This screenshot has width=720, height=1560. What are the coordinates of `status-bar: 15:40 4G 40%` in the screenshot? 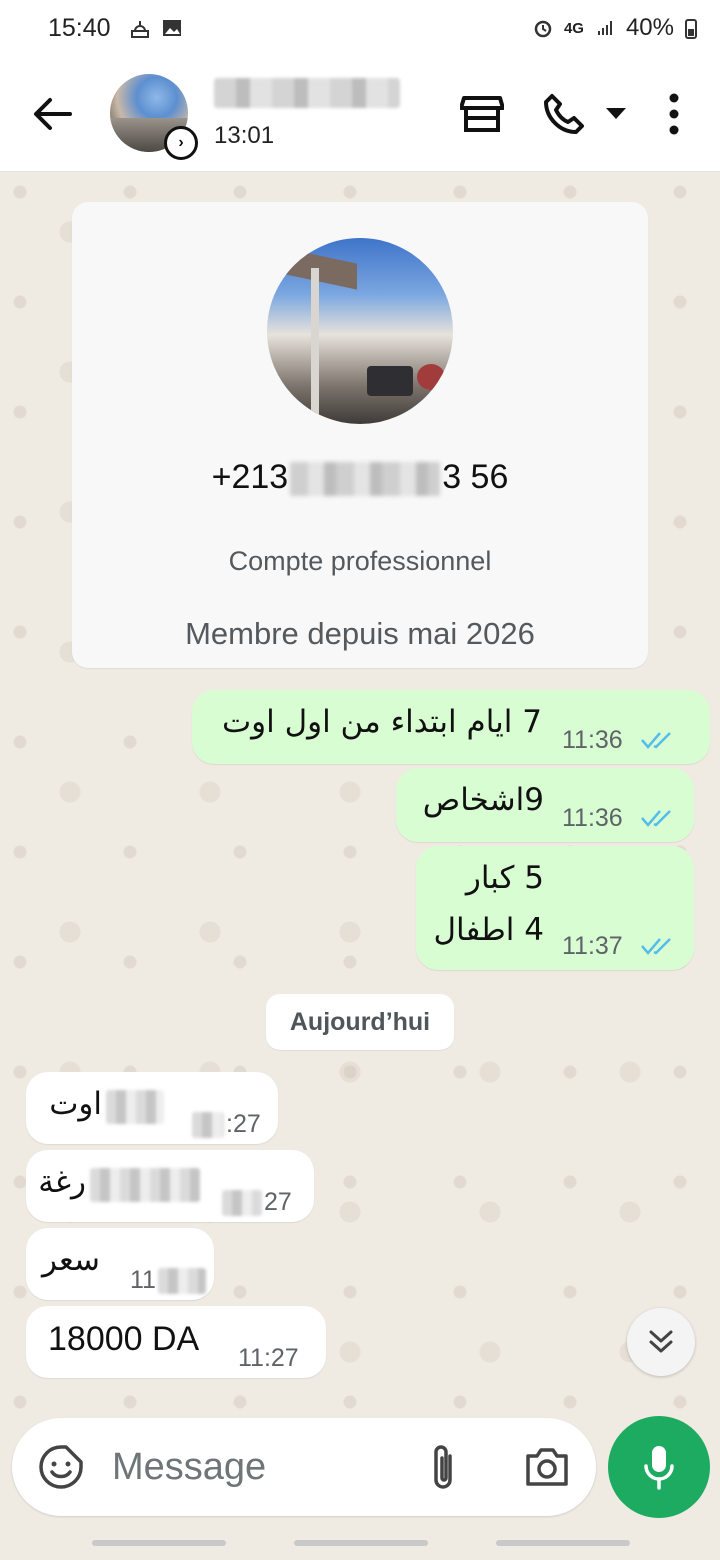 It's located at (360, 28).